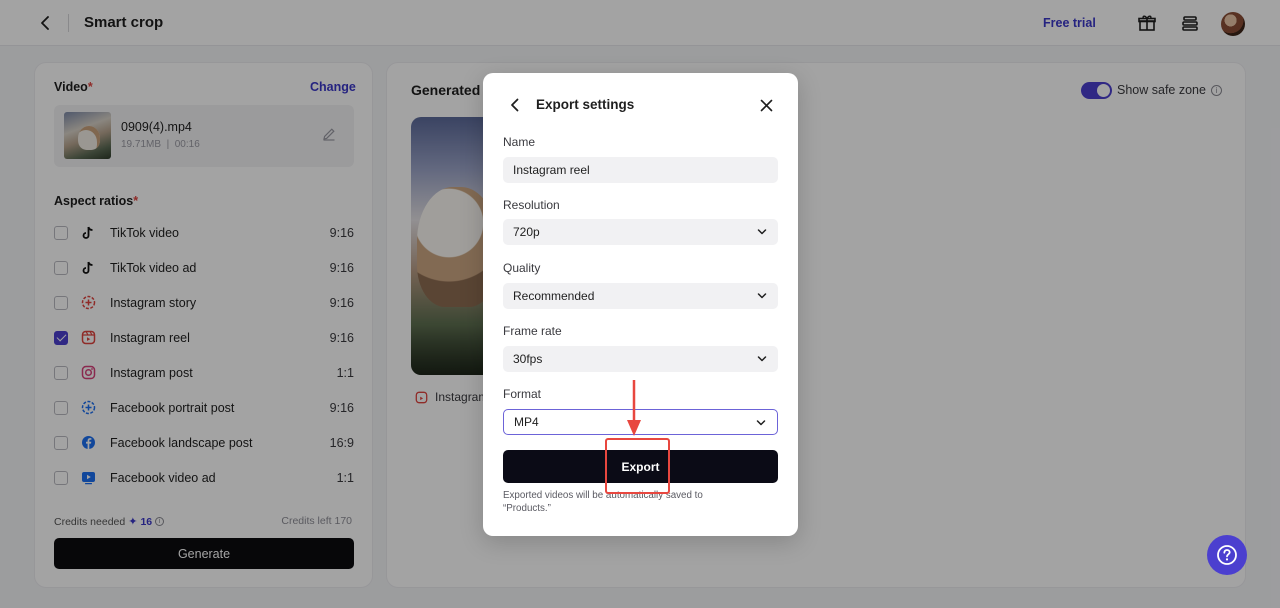 The width and height of the screenshot is (1280, 608). I want to click on resolution-select: 720p, so click(640, 232).